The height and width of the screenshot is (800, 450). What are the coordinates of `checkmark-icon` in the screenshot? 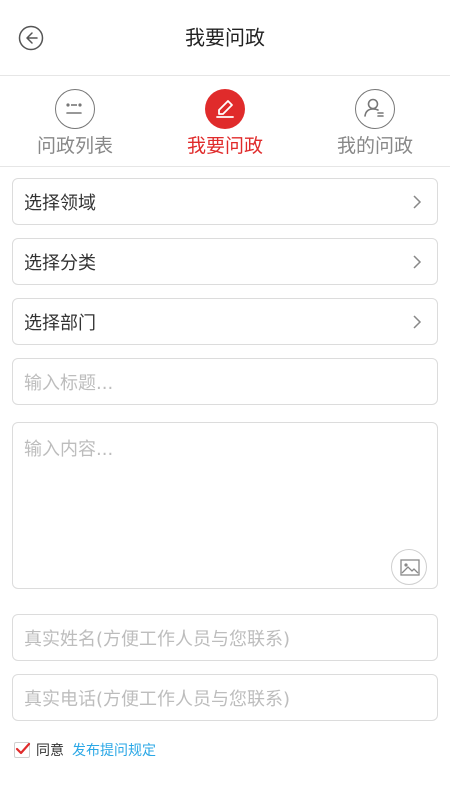 It's located at (23, 748).